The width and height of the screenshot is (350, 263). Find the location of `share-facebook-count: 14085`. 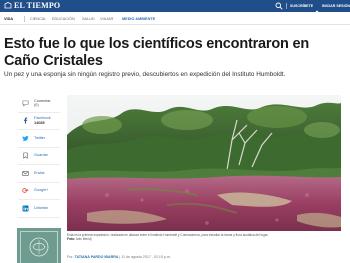

share-facebook-count: 14085 is located at coordinates (39, 122).